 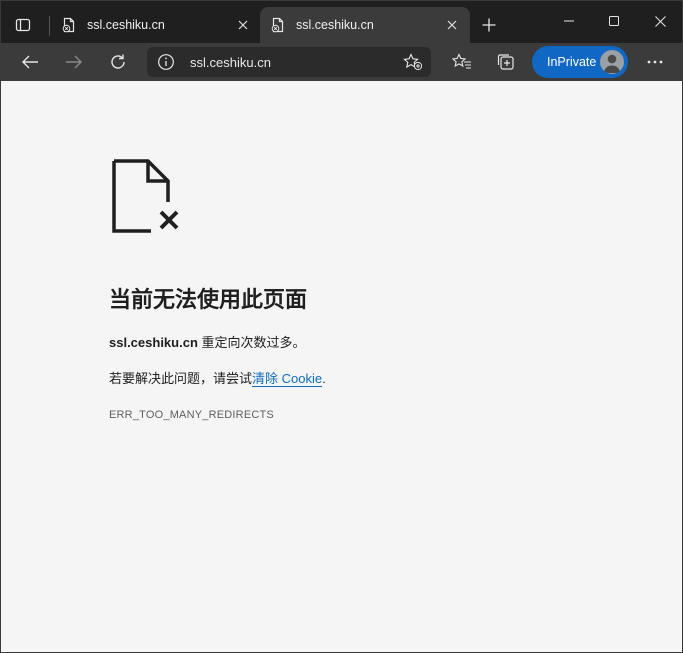 I want to click on suggestion-suffix: ., so click(x=324, y=378).